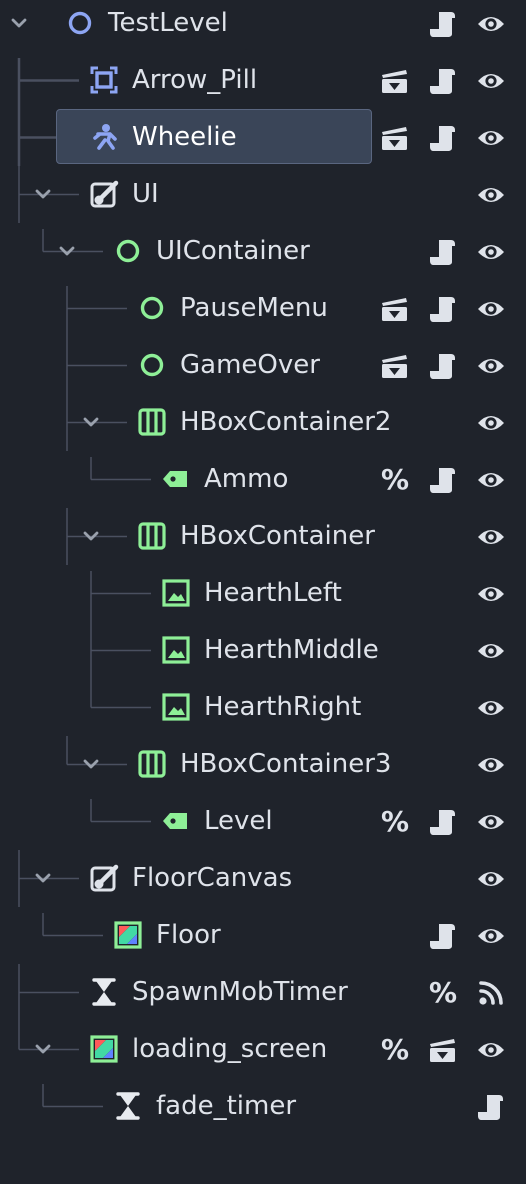 The image size is (526, 1184). I want to click on tree-row-uicontainer: UIContainer, so click(263, 251).